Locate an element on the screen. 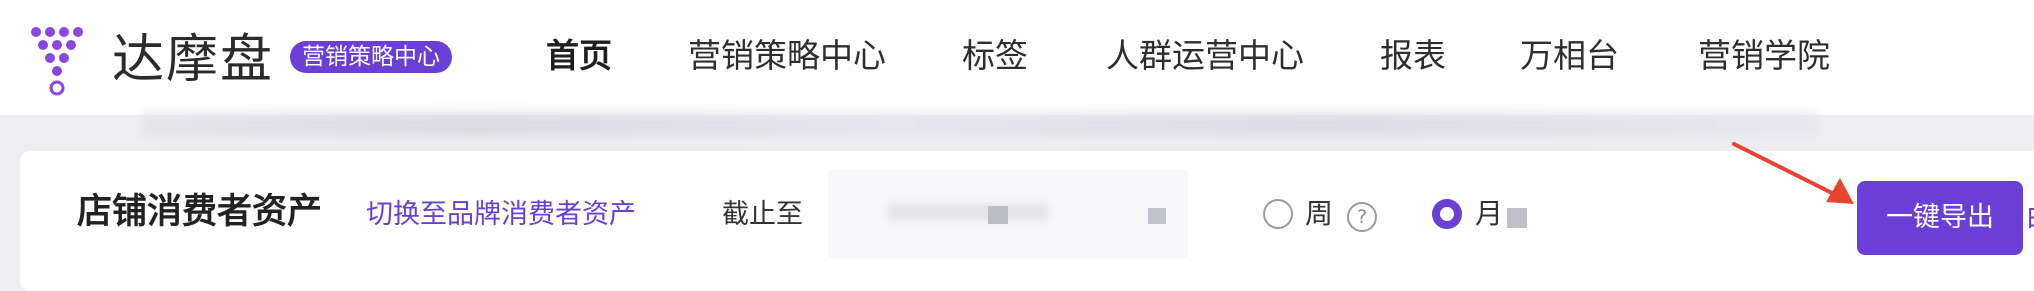 Image resolution: width=2034 pixels, height=291 pixels. one-click-export-button: 一键导出 is located at coordinates (1940, 218).